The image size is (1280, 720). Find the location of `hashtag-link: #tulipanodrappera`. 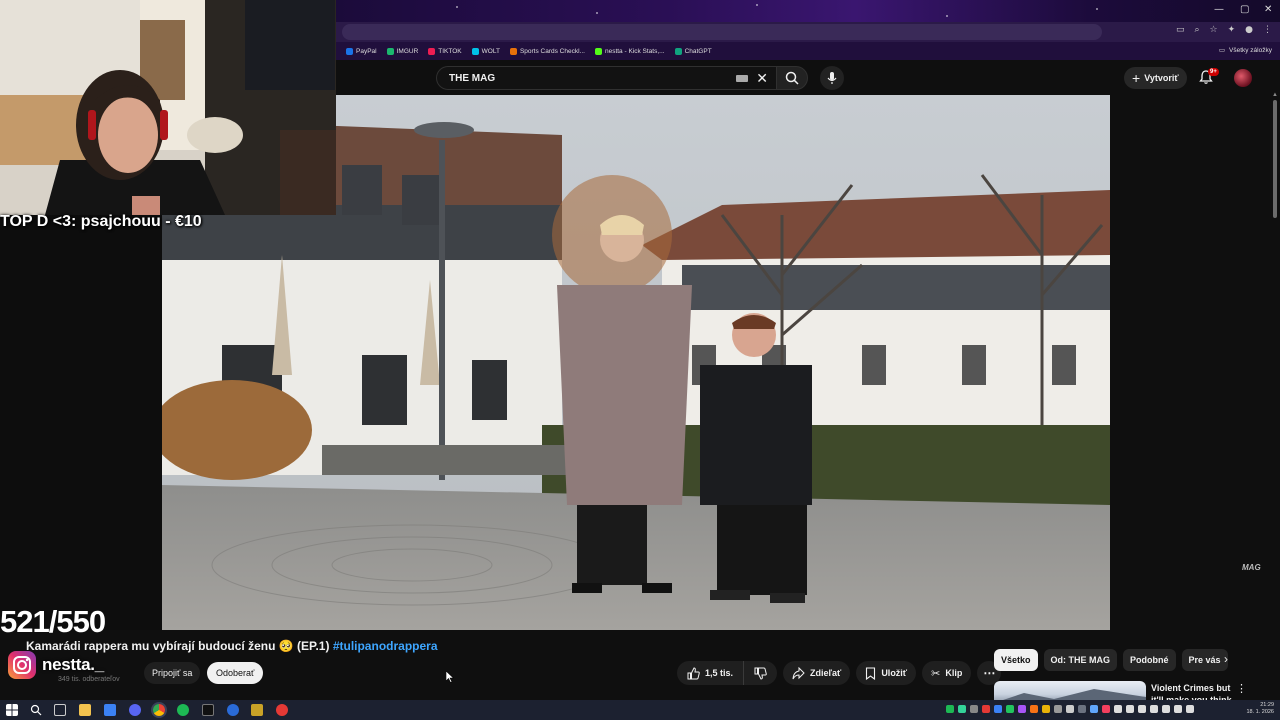

hashtag-link: #tulipanodrappera is located at coordinates (385, 646).